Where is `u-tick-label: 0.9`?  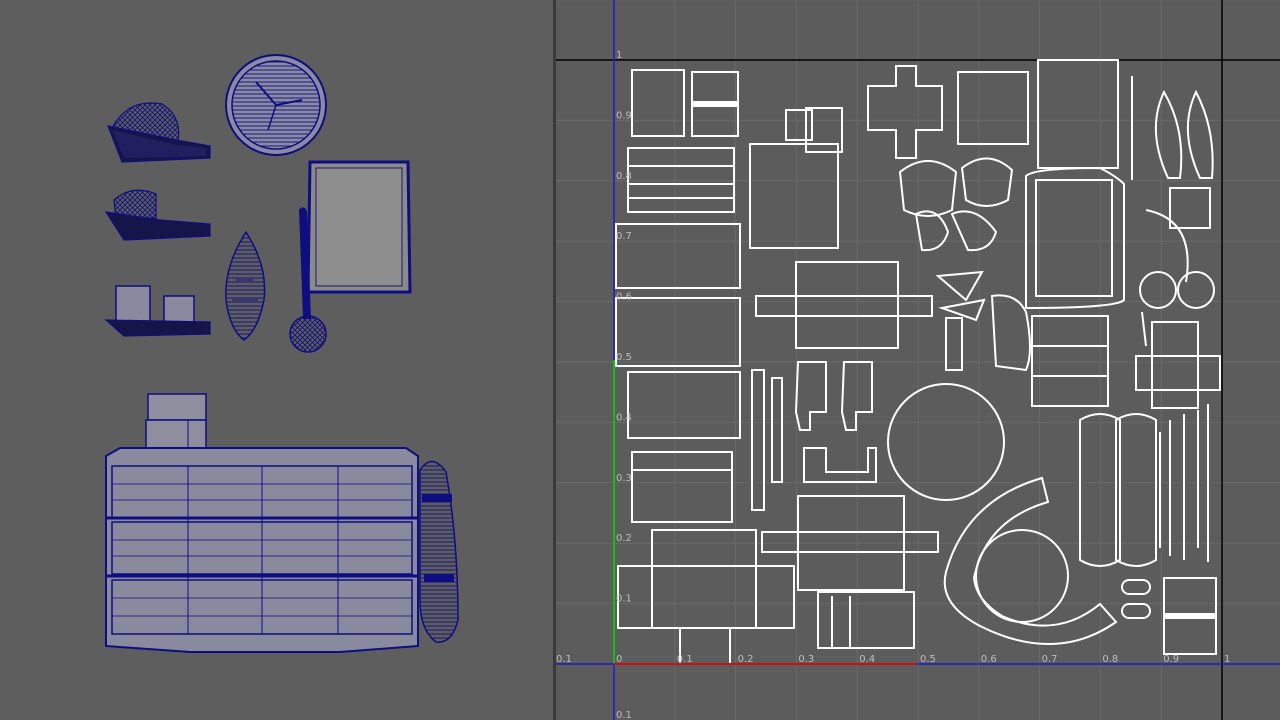
u-tick-label: 0.9 is located at coordinates (1171, 659).